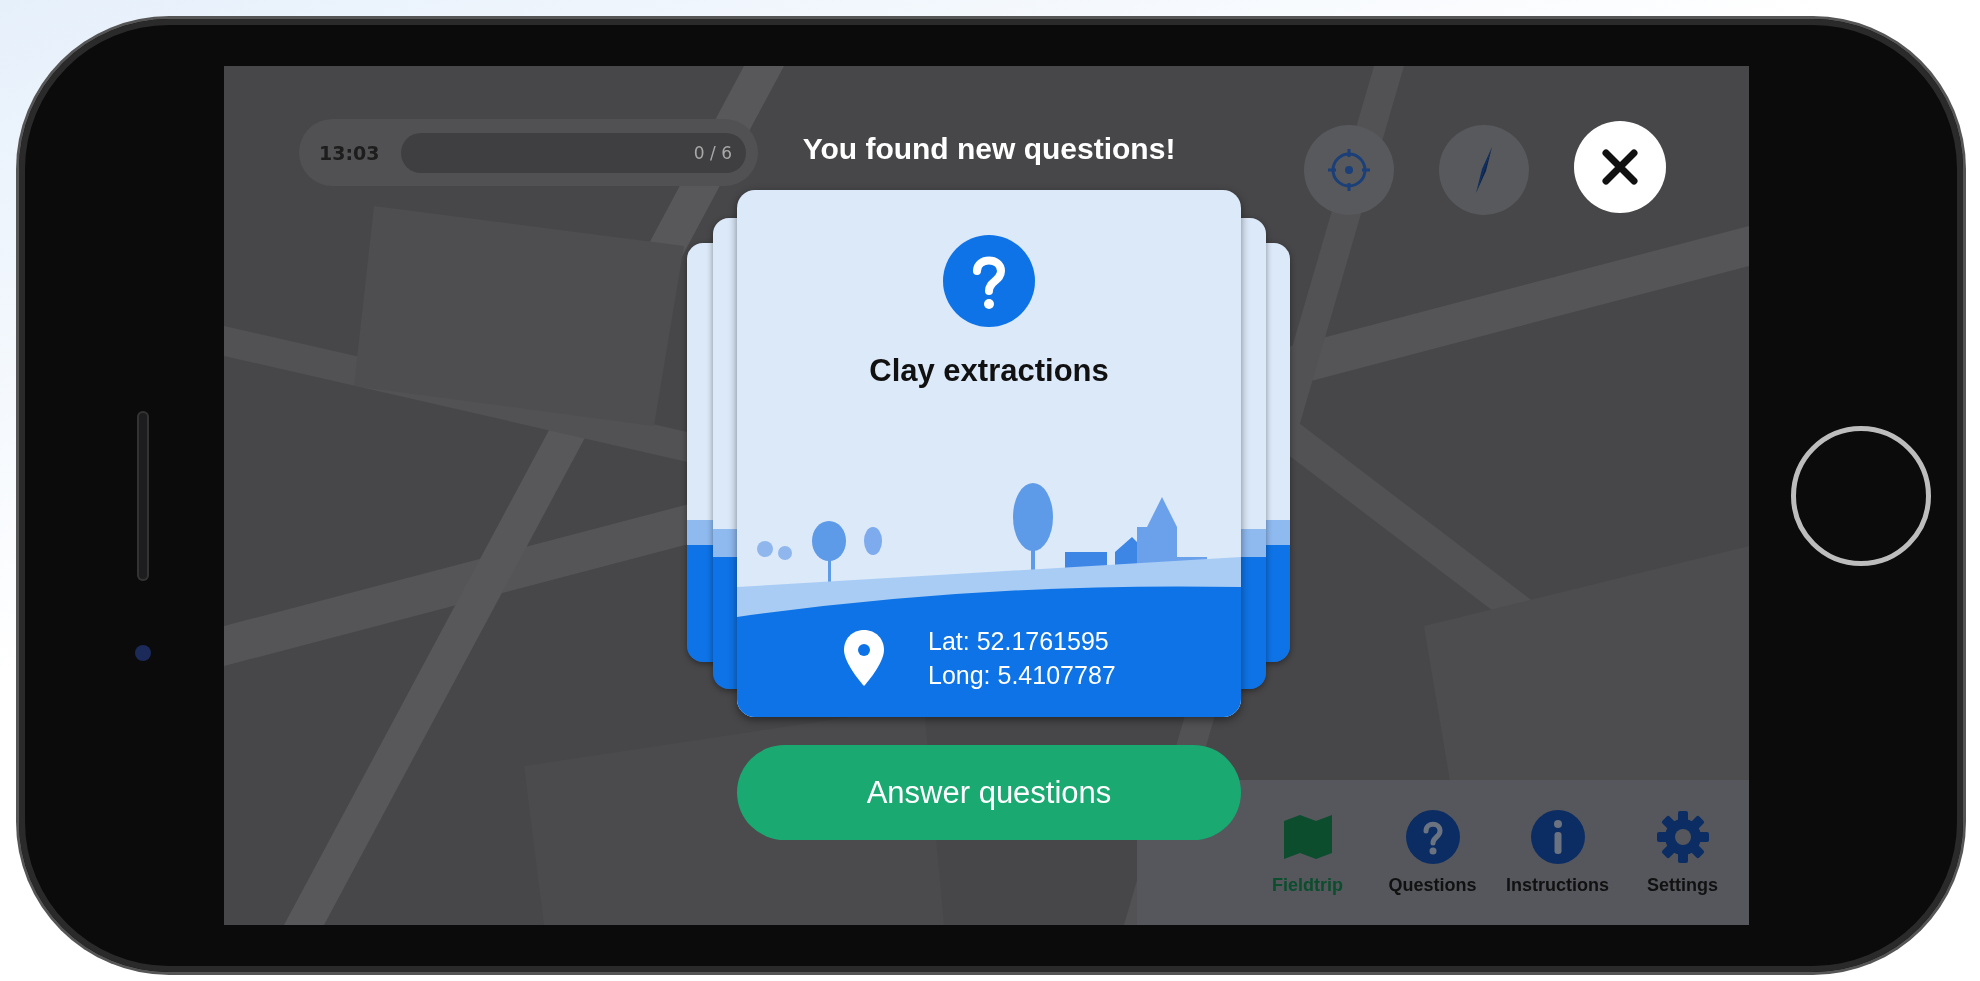 This screenshot has height=981, width=1980. I want to click on nav-tab: Questions, so click(1432, 852).